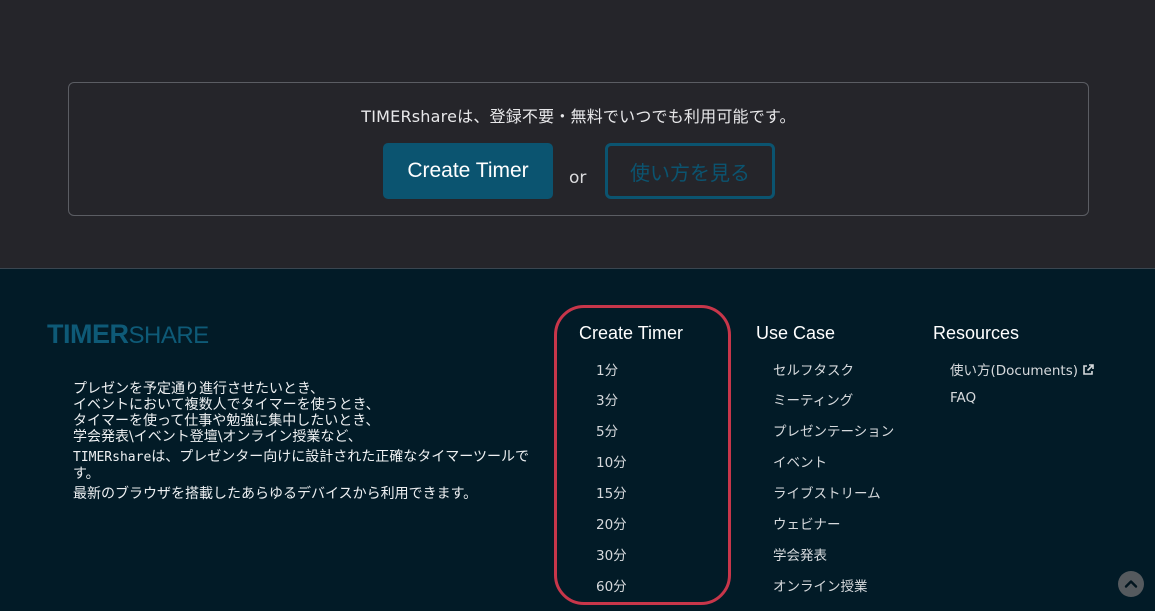 Image resolution: width=1155 pixels, height=611 pixels. What do you see at coordinates (112, 457) in the screenshot?
I see `brand-name: TIMERshare` at bounding box center [112, 457].